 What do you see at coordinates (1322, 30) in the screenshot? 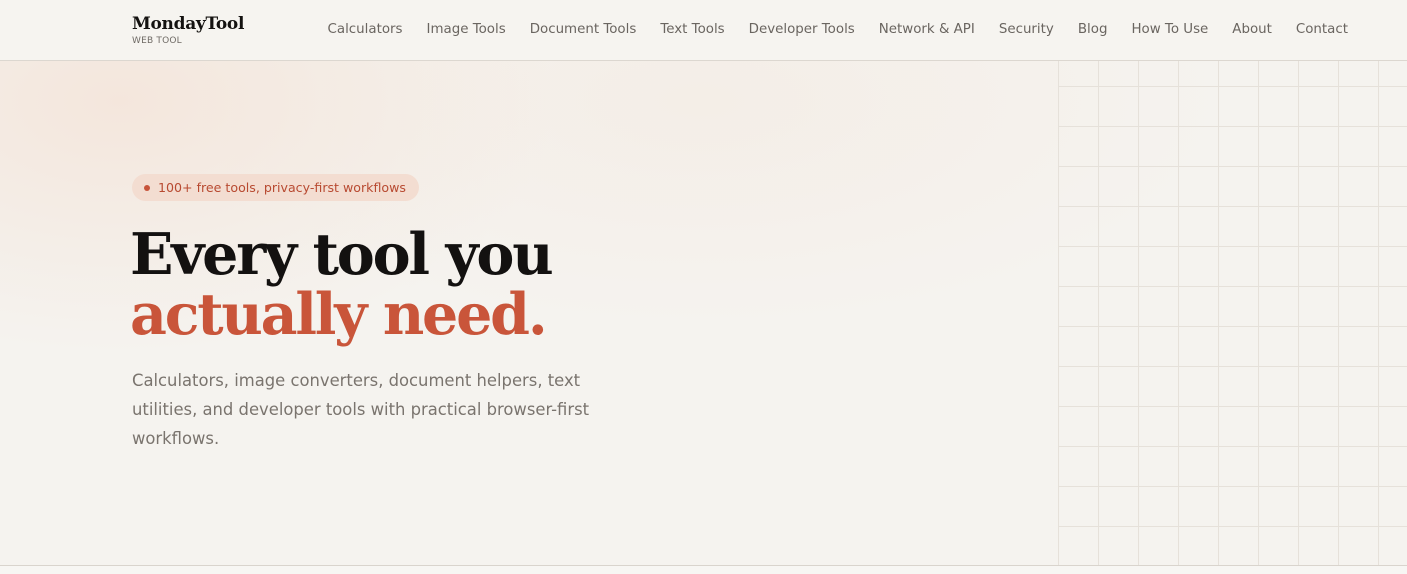
I see `nav-item-contact: Contact` at bounding box center [1322, 30].